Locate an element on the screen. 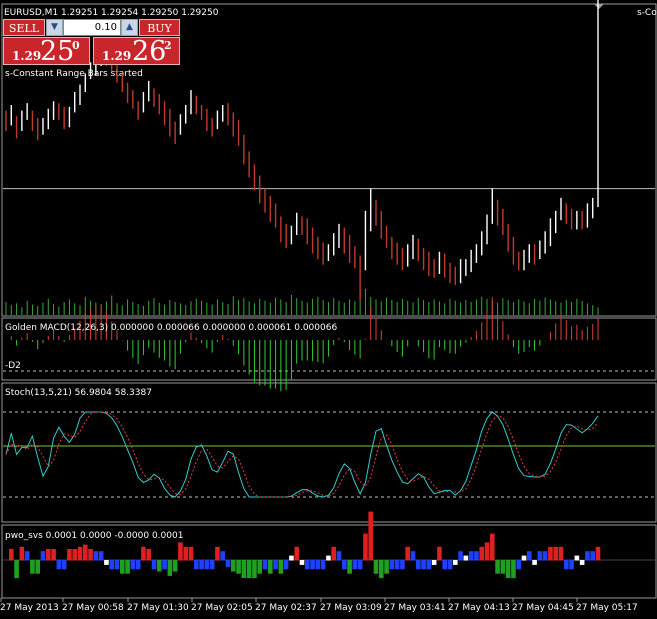 This screenshot has height=619, width=657. chart-title-right: s-Con is located at coordinates (647, 13).